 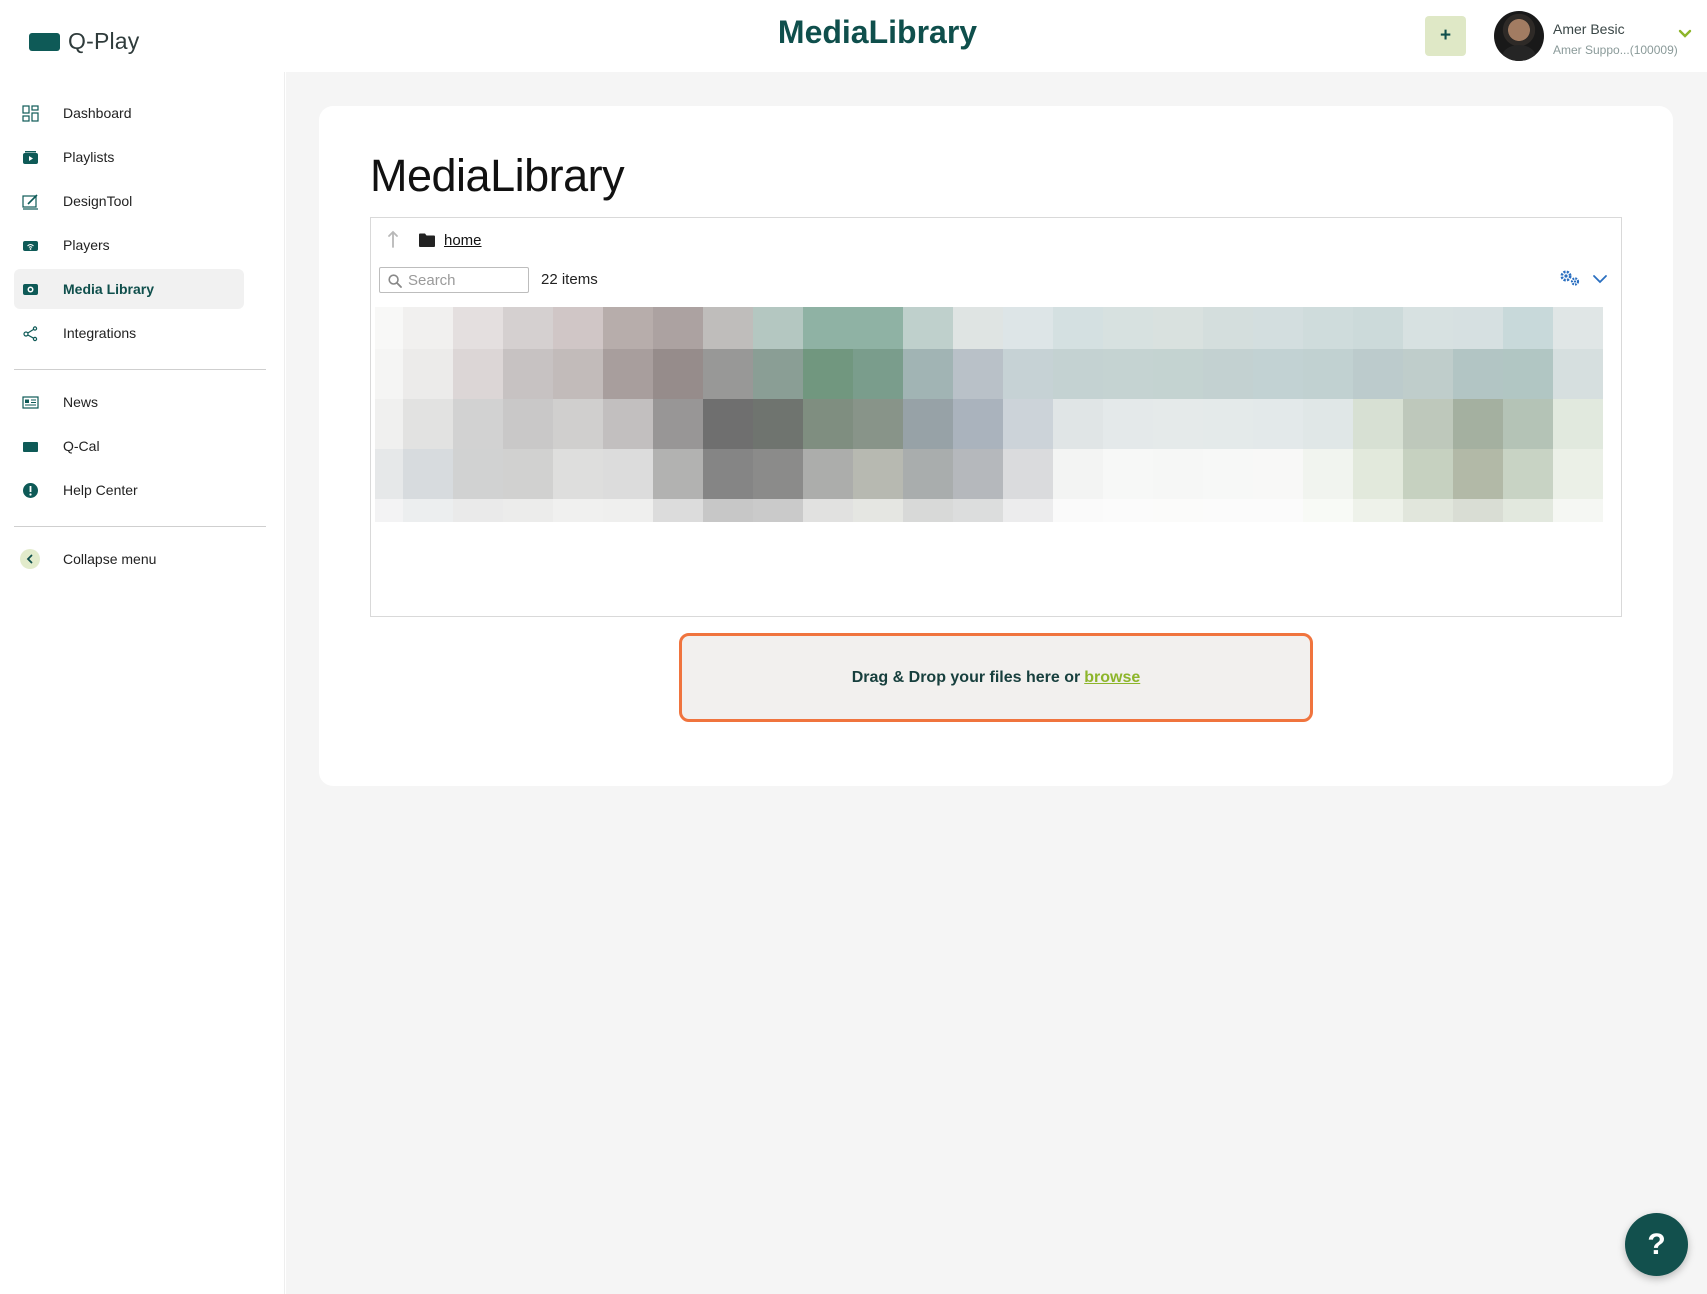 I want to click on media-thumbnail-grid, so click(x=989, y=414).